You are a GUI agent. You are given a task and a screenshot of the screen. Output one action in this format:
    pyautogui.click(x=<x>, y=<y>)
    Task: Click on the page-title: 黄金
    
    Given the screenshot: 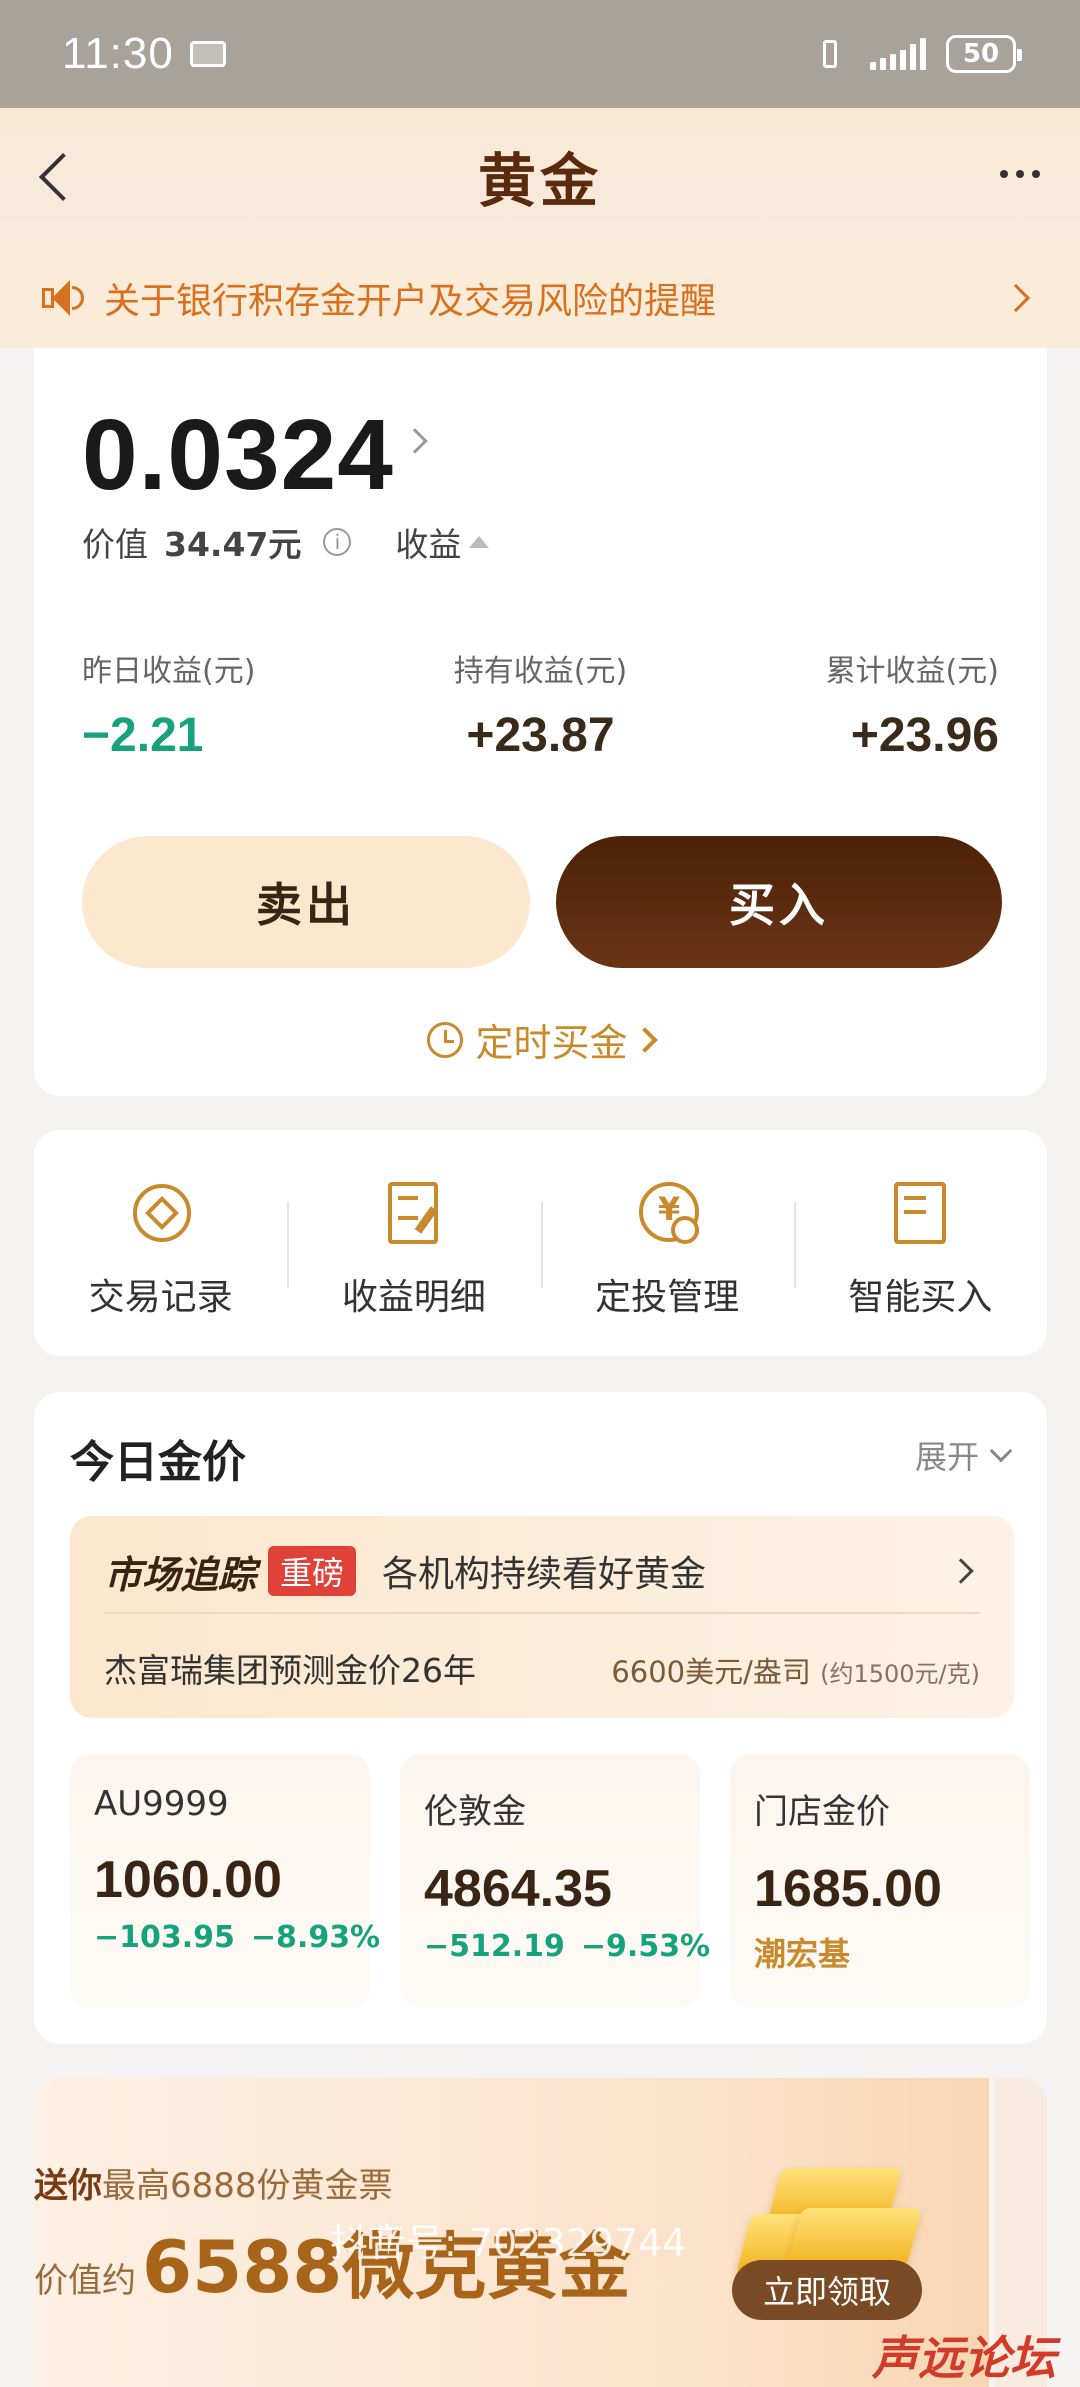 What is the action you would take?
    pyautogui.click(x=539, y=181)
    